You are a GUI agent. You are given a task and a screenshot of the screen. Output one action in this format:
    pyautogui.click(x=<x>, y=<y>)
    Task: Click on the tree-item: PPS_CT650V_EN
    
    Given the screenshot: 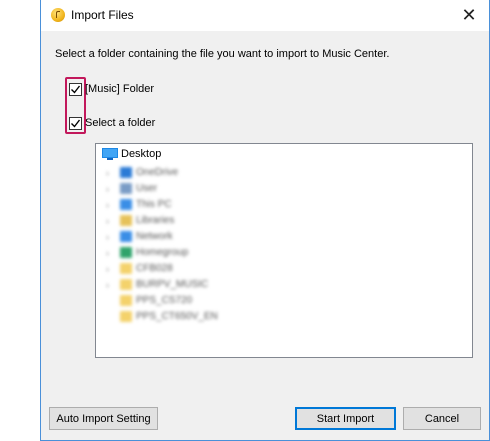 What is the action you would take?
    pyautogui.click(x=162, y=316)
    